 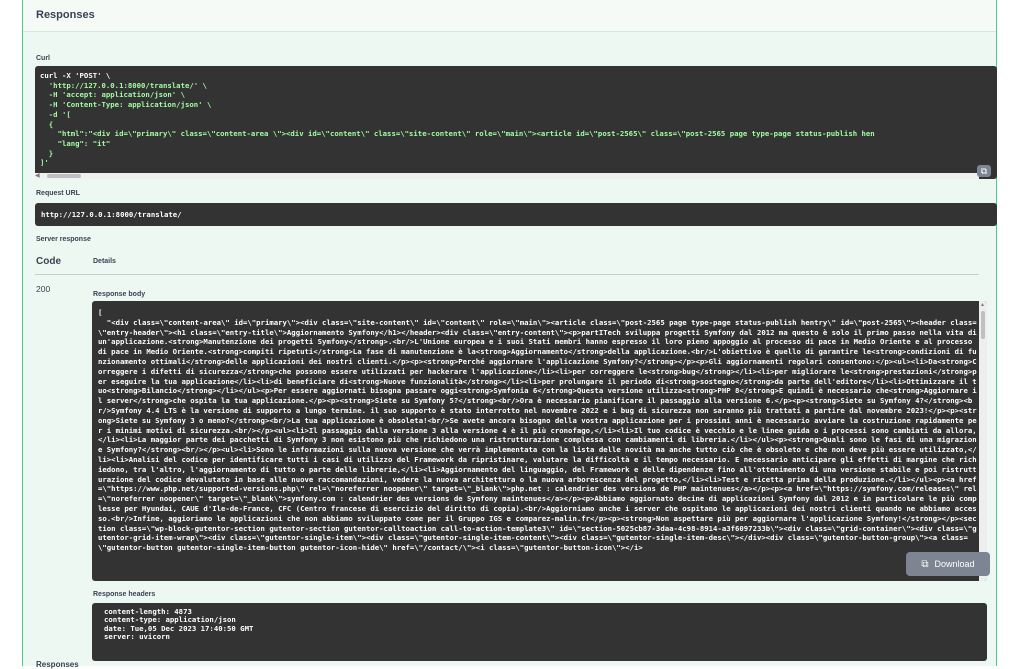 I want to click on response-headers-label: Response headers, so click(x=124, y=594).